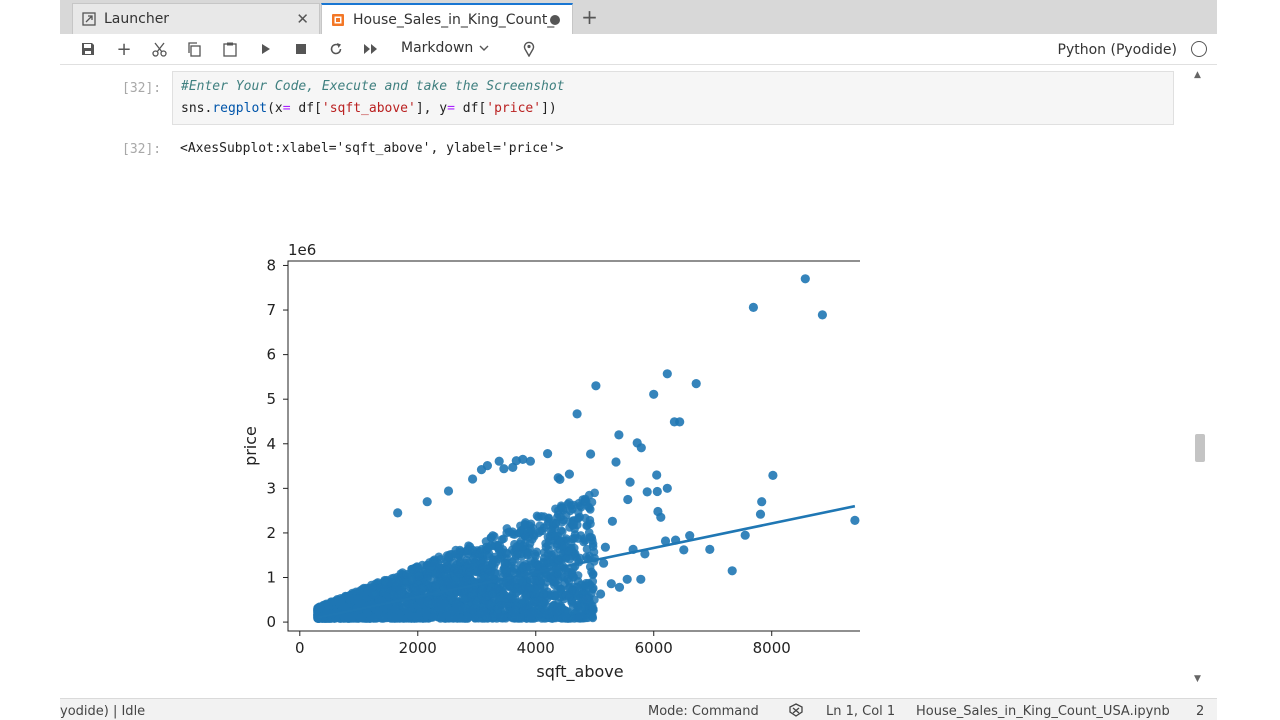 The width and height of the screenshot is (1280, 720). What do you see at coordinates (196, 18) in the screenshot?
I see `tab-launcher: Launcher ✕` at bounding box center [196, 18].